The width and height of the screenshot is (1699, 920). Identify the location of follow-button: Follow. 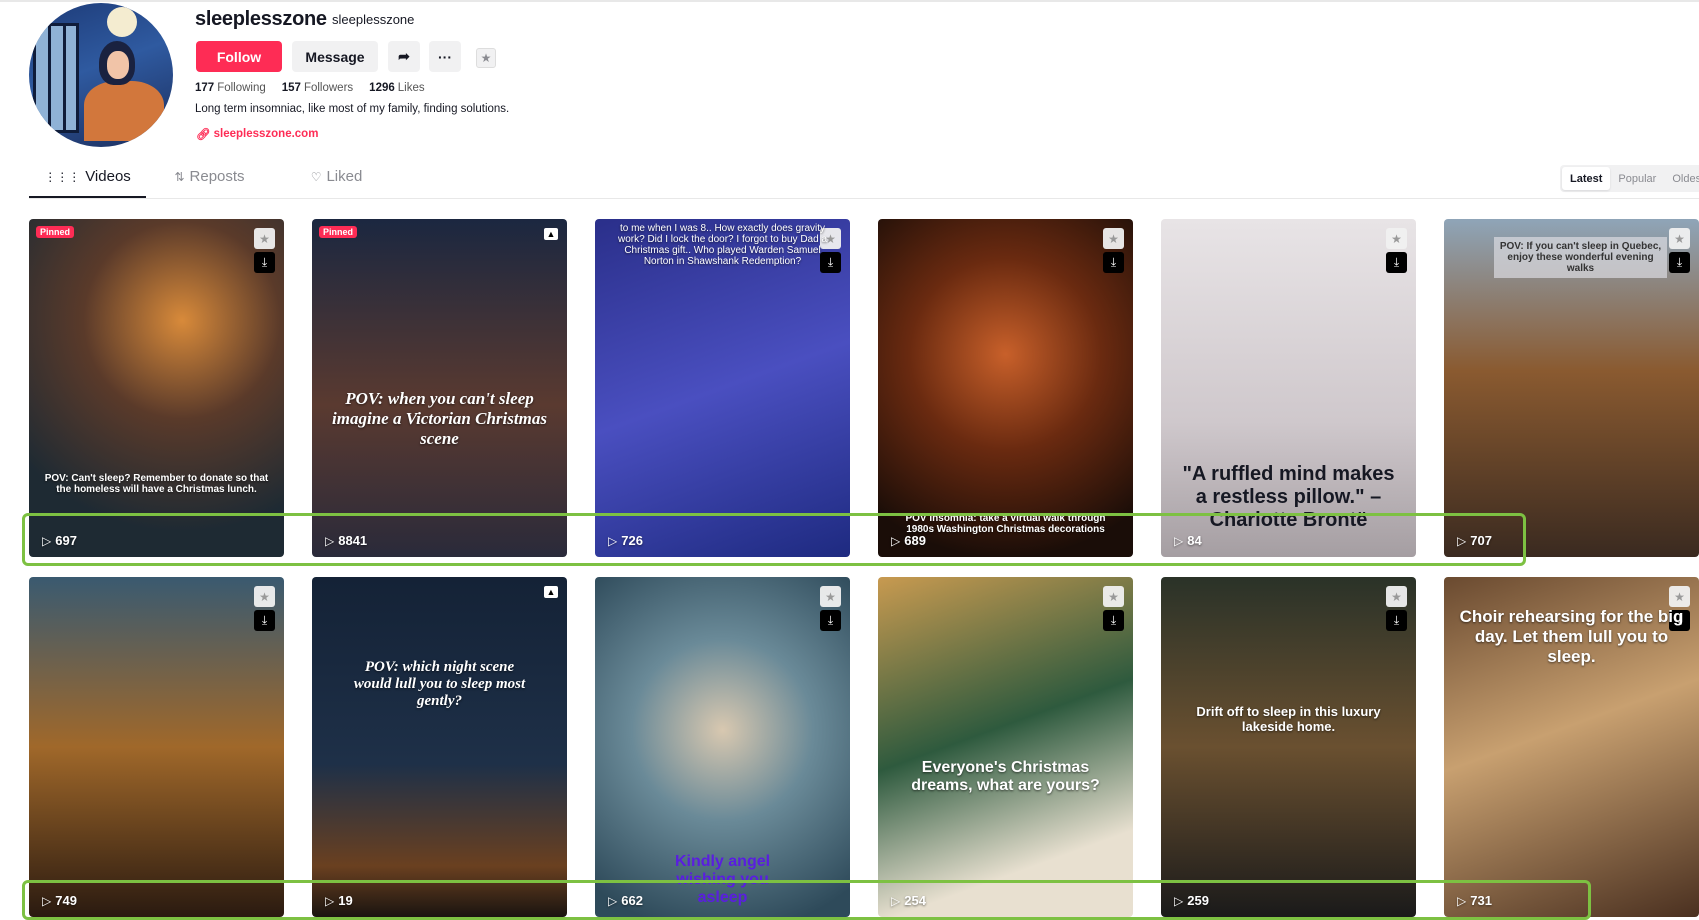
(239, 56).